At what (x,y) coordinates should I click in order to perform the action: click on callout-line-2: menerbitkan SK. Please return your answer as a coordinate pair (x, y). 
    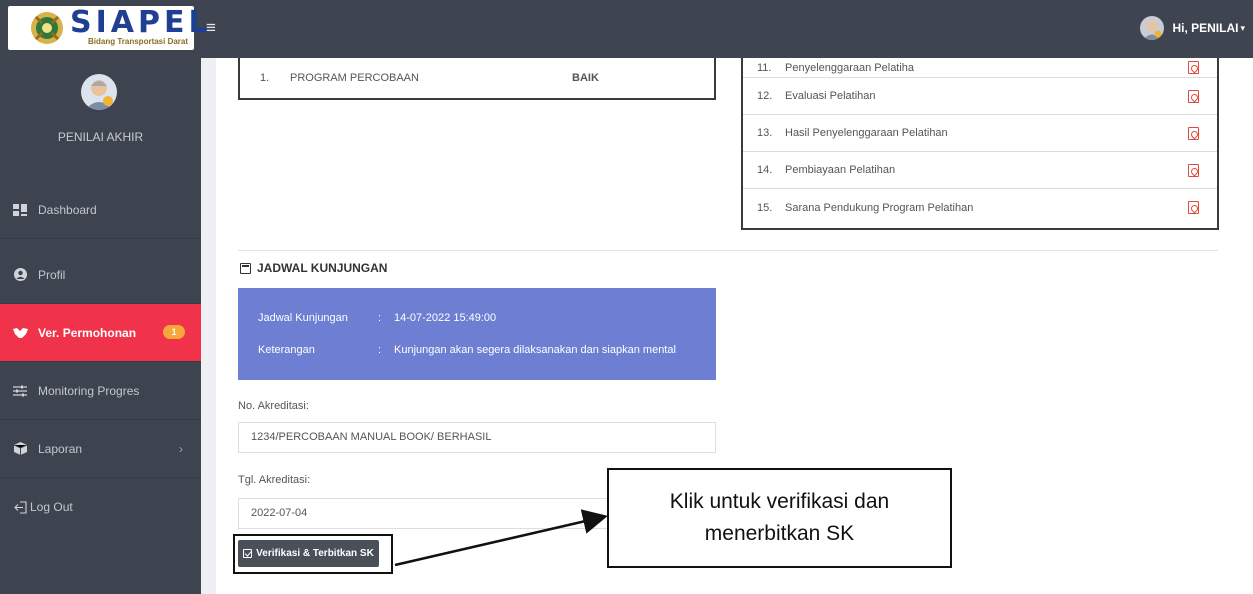
    Looking at the image, I should click on (779, 533).